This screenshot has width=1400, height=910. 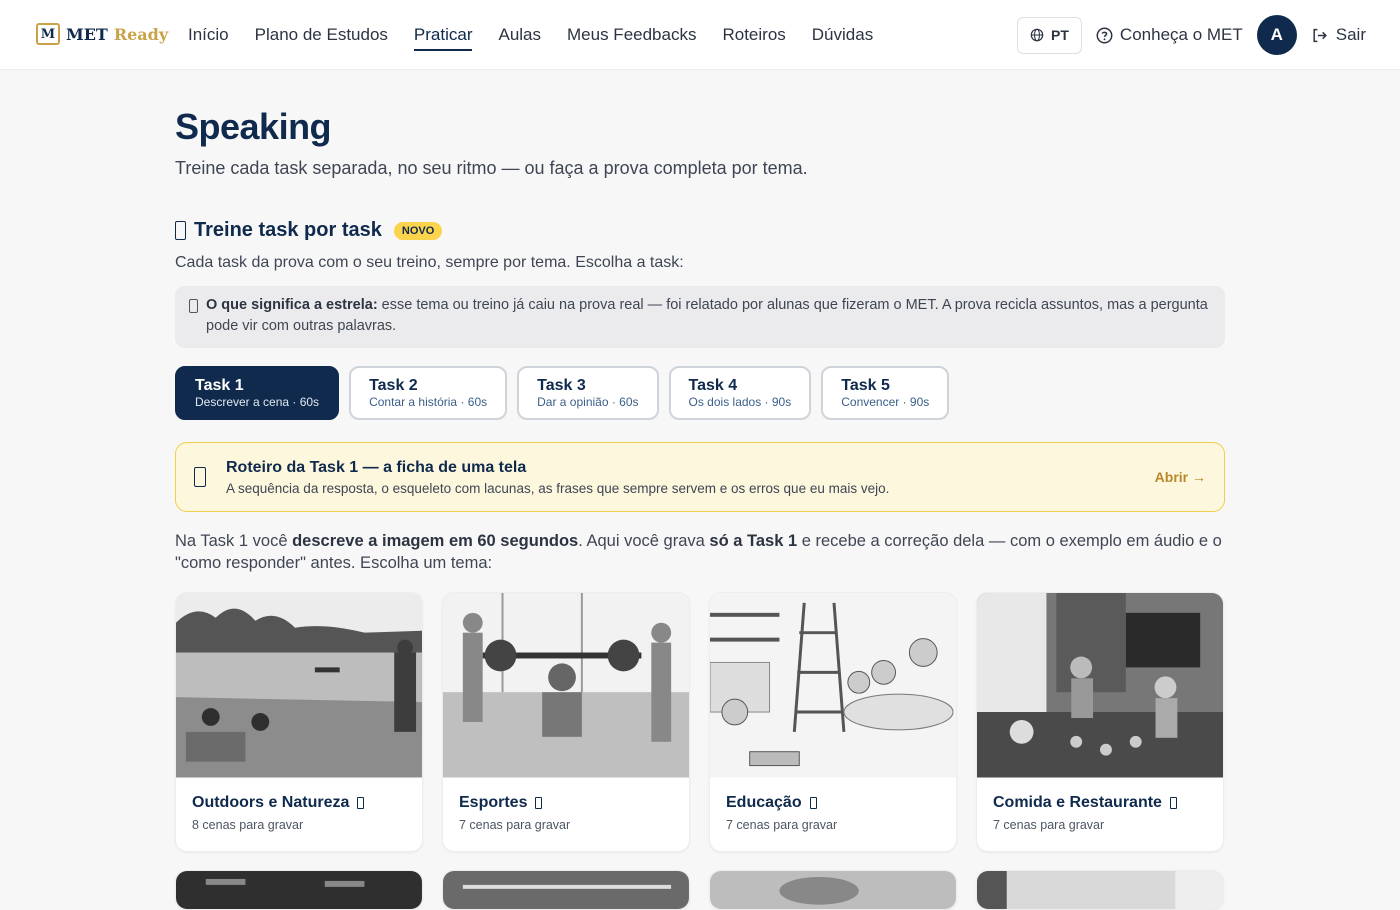 What do you see at coordinates (833, 813) in the screenshot?
I see `theme-card-body: Educação 7 cenas para gravar` at bounding box center [833, 813].